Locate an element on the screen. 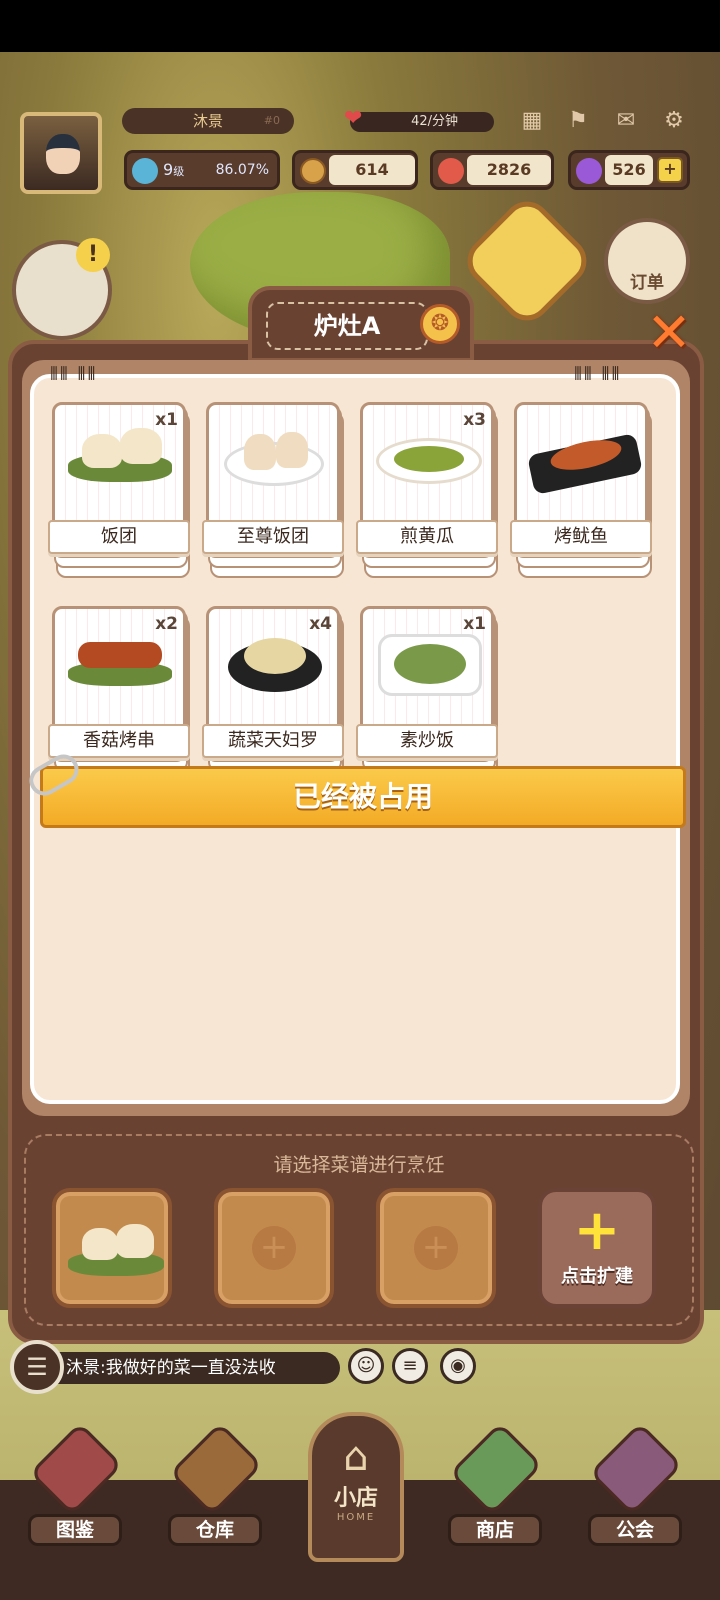 The image size is (720, 1600). nav-catalog-label: 图鉴 is located at coordinates (75, 1530).